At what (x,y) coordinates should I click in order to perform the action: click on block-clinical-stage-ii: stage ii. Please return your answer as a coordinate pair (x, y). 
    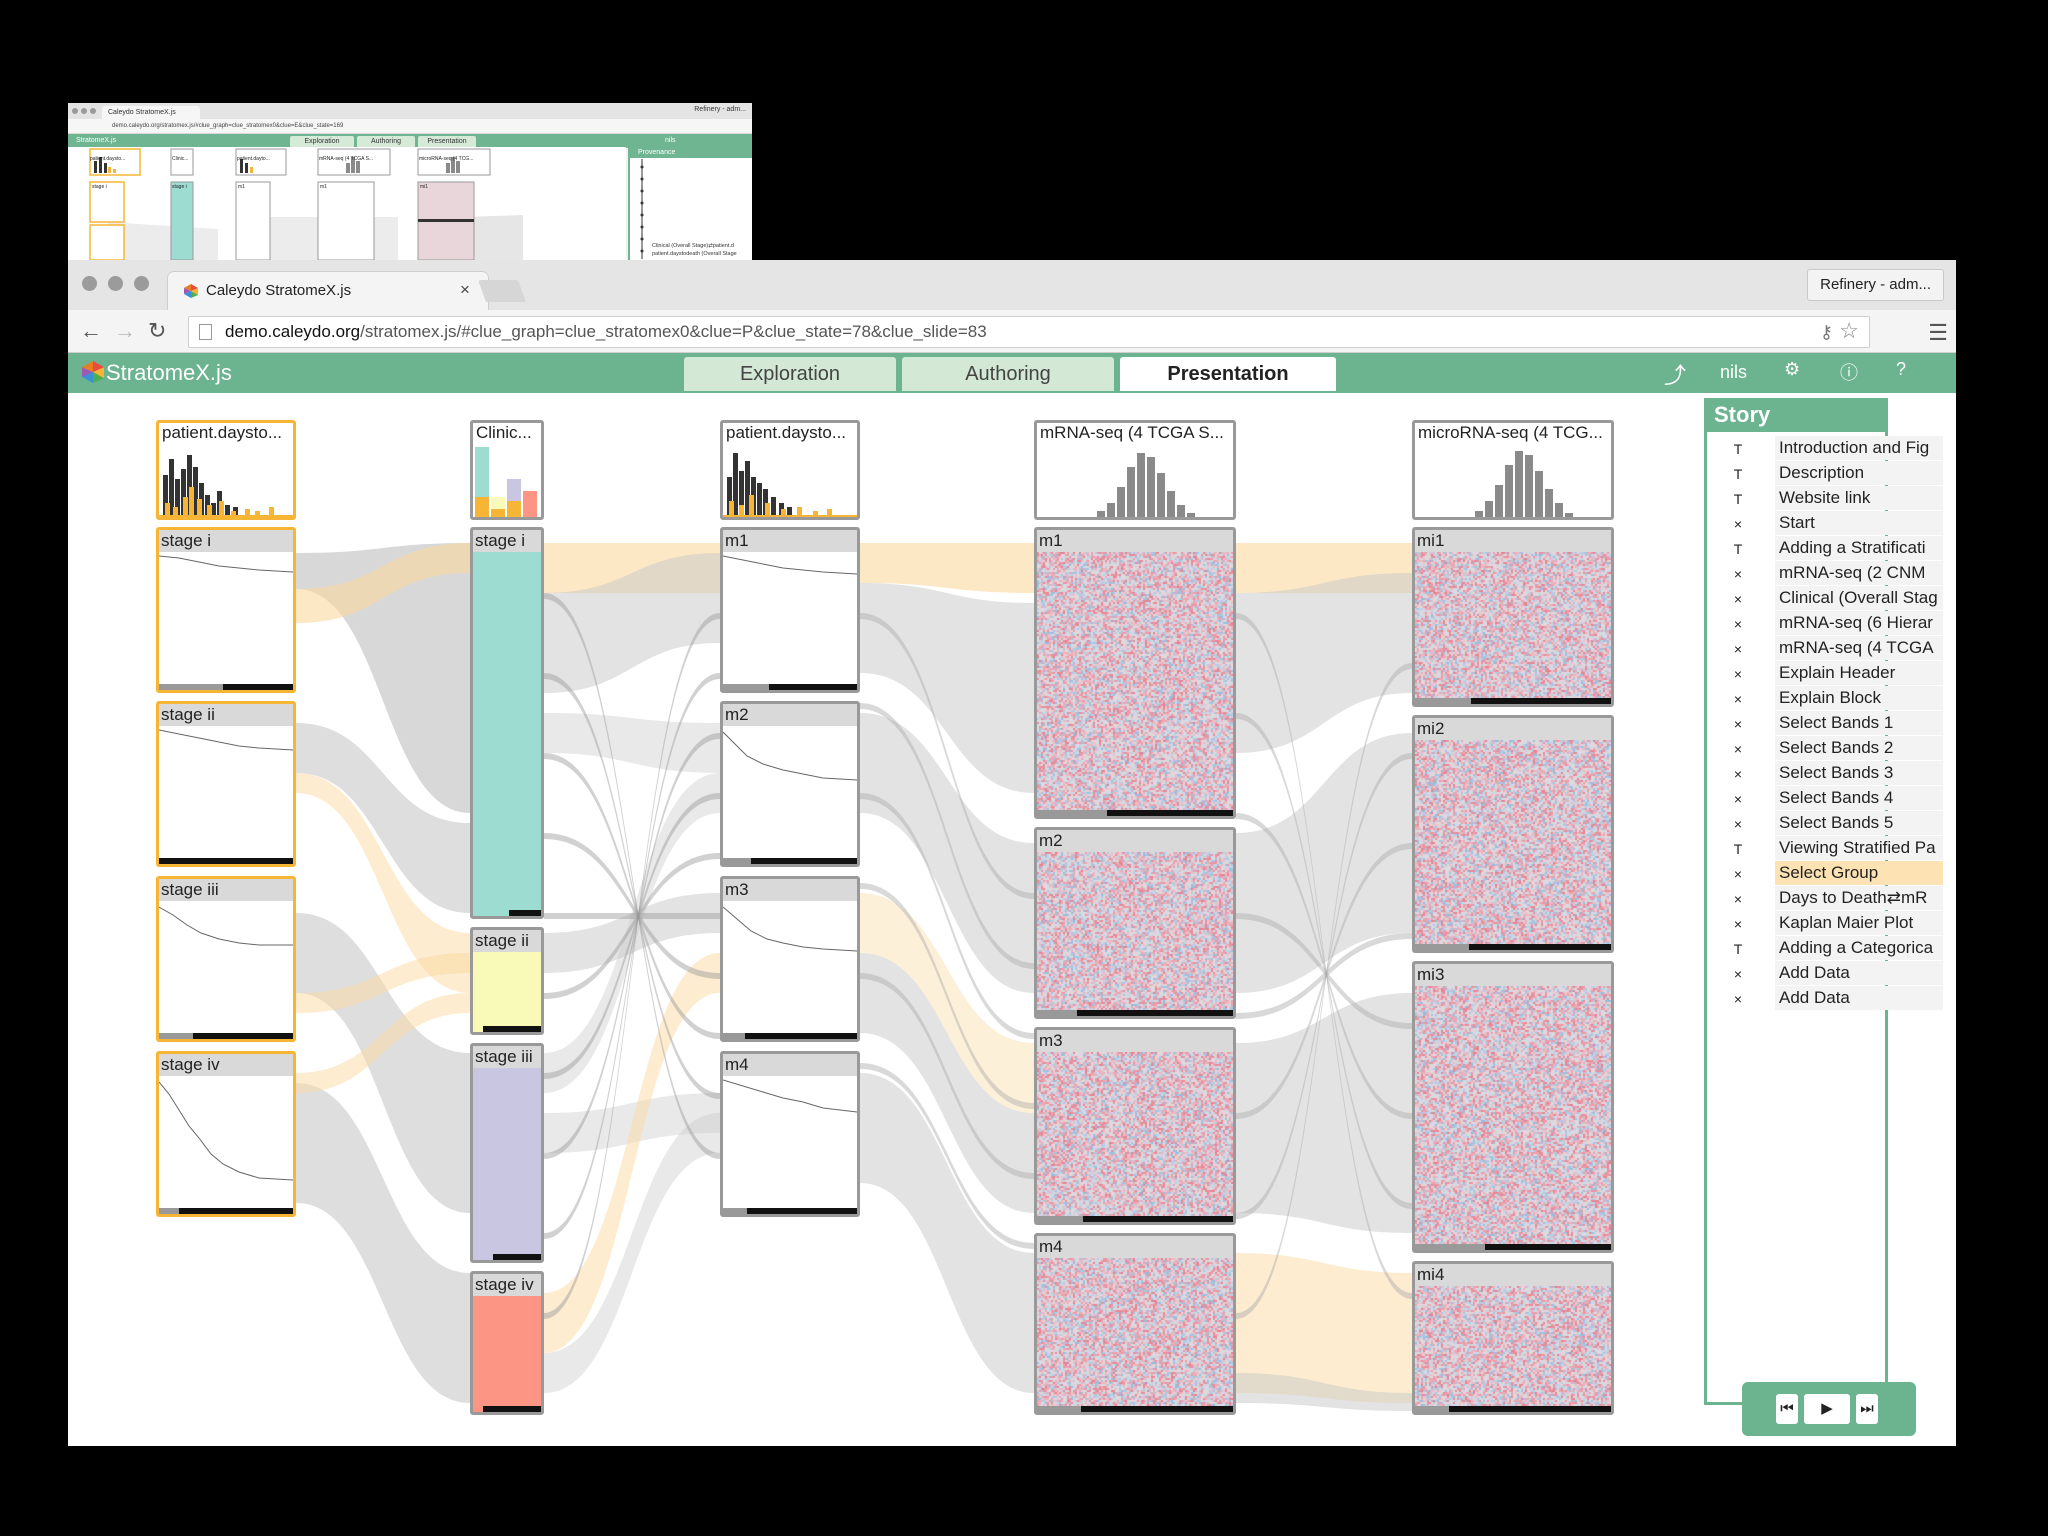
    Looking at the image, I should click on (507, 981).